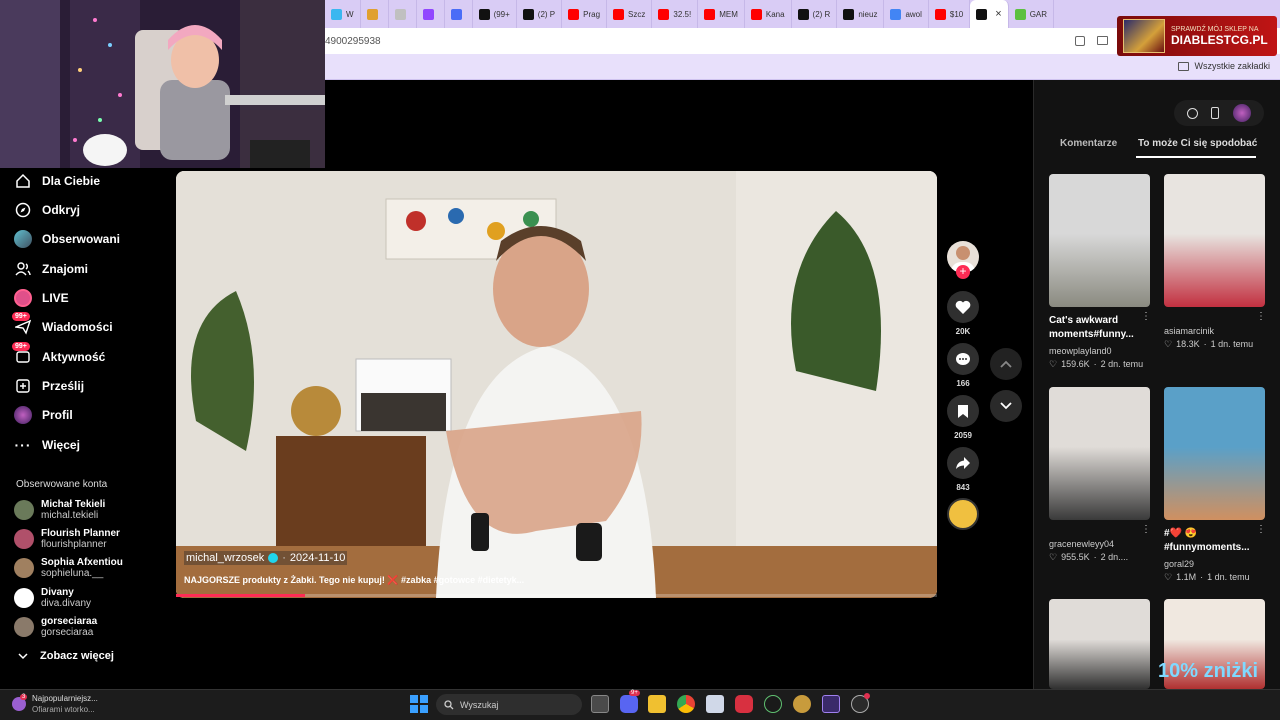 The height and width of the screenshot is (720, 1280). What do you see at coordinates (1032, 14) in the screenshot?
I see `browser-tab: GAR` at bounding box center [1032, 14].